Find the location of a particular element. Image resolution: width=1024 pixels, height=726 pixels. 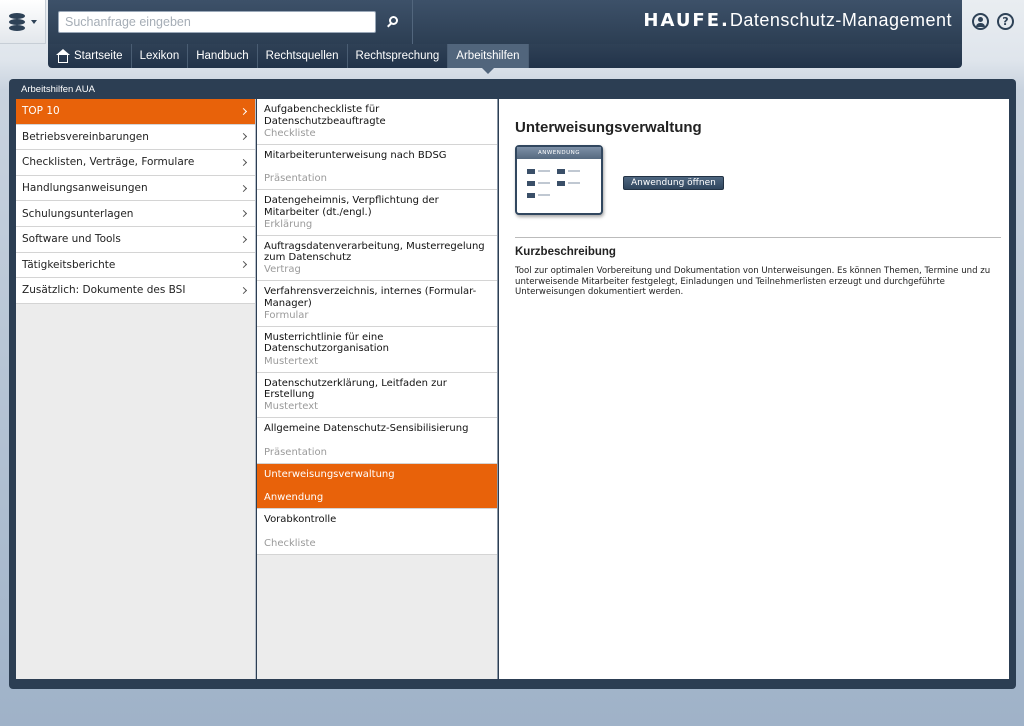

document-type: Anwendung is located at coordinates (294, 498).